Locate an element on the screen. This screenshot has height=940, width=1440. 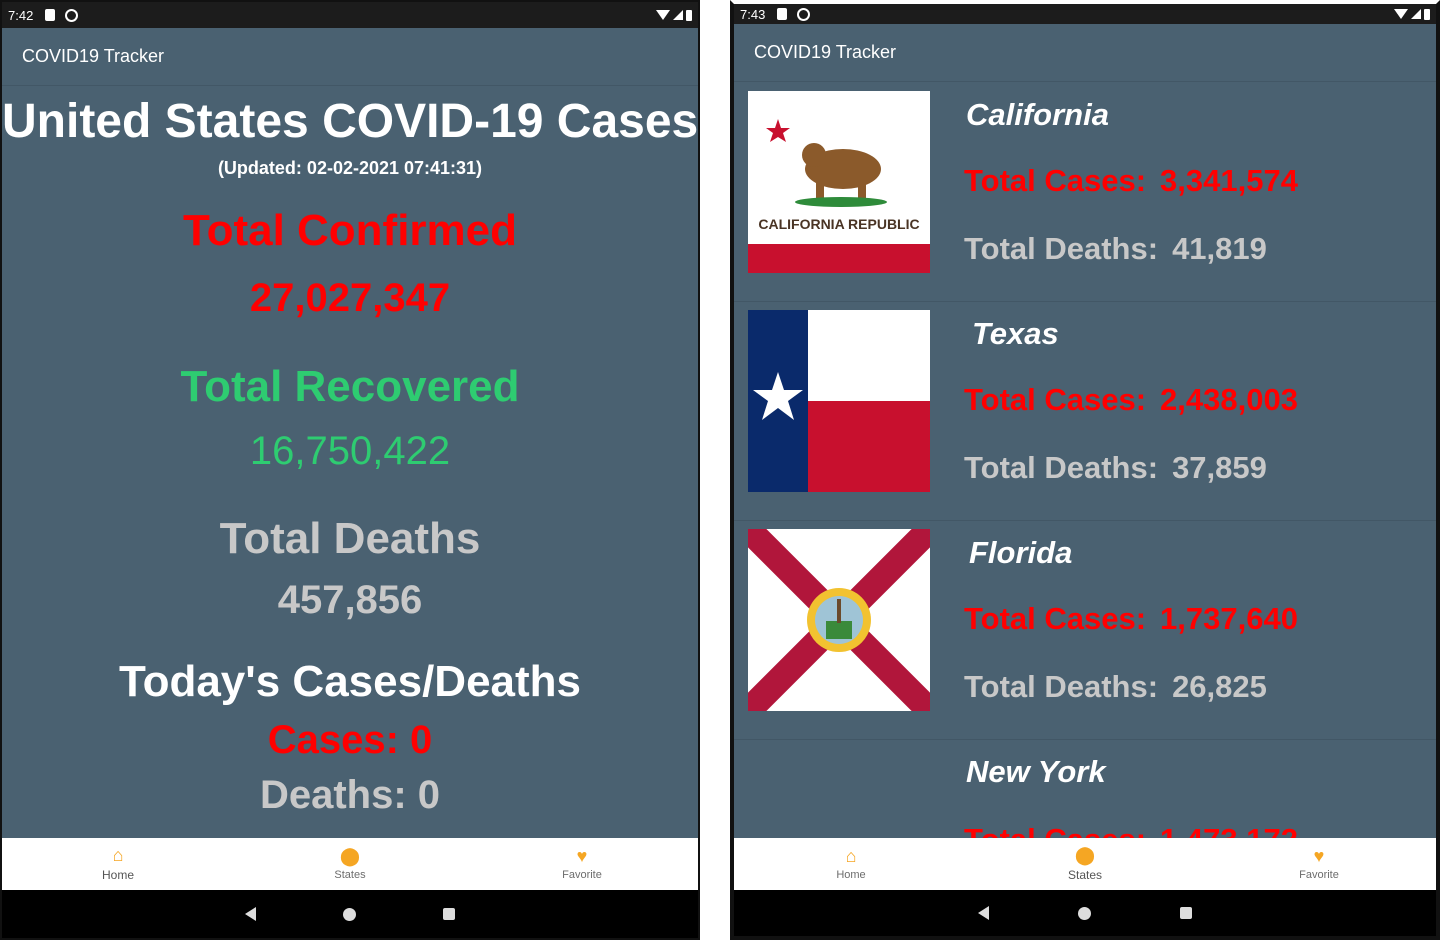
today-label: Today's Cases/Deaths is located at coordinates (350, 681).